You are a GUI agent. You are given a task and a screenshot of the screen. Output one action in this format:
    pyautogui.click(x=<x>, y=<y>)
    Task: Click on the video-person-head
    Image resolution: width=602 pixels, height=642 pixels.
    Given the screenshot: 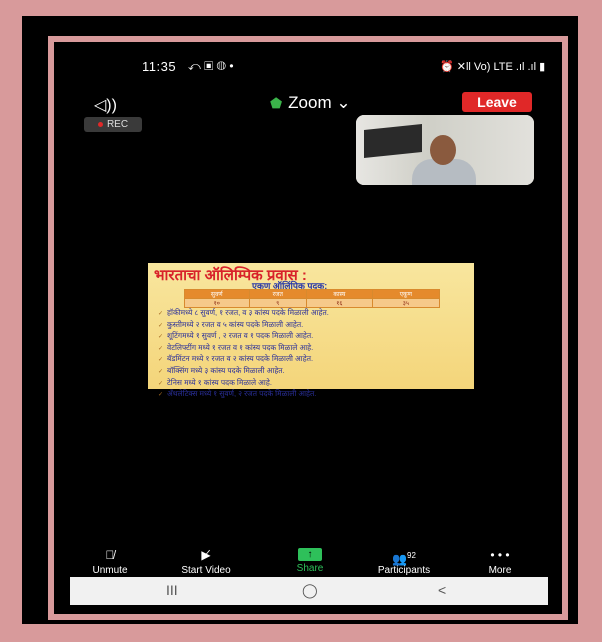 What is the action you would take?
    pyautogui.click(x=443, y=150)
    